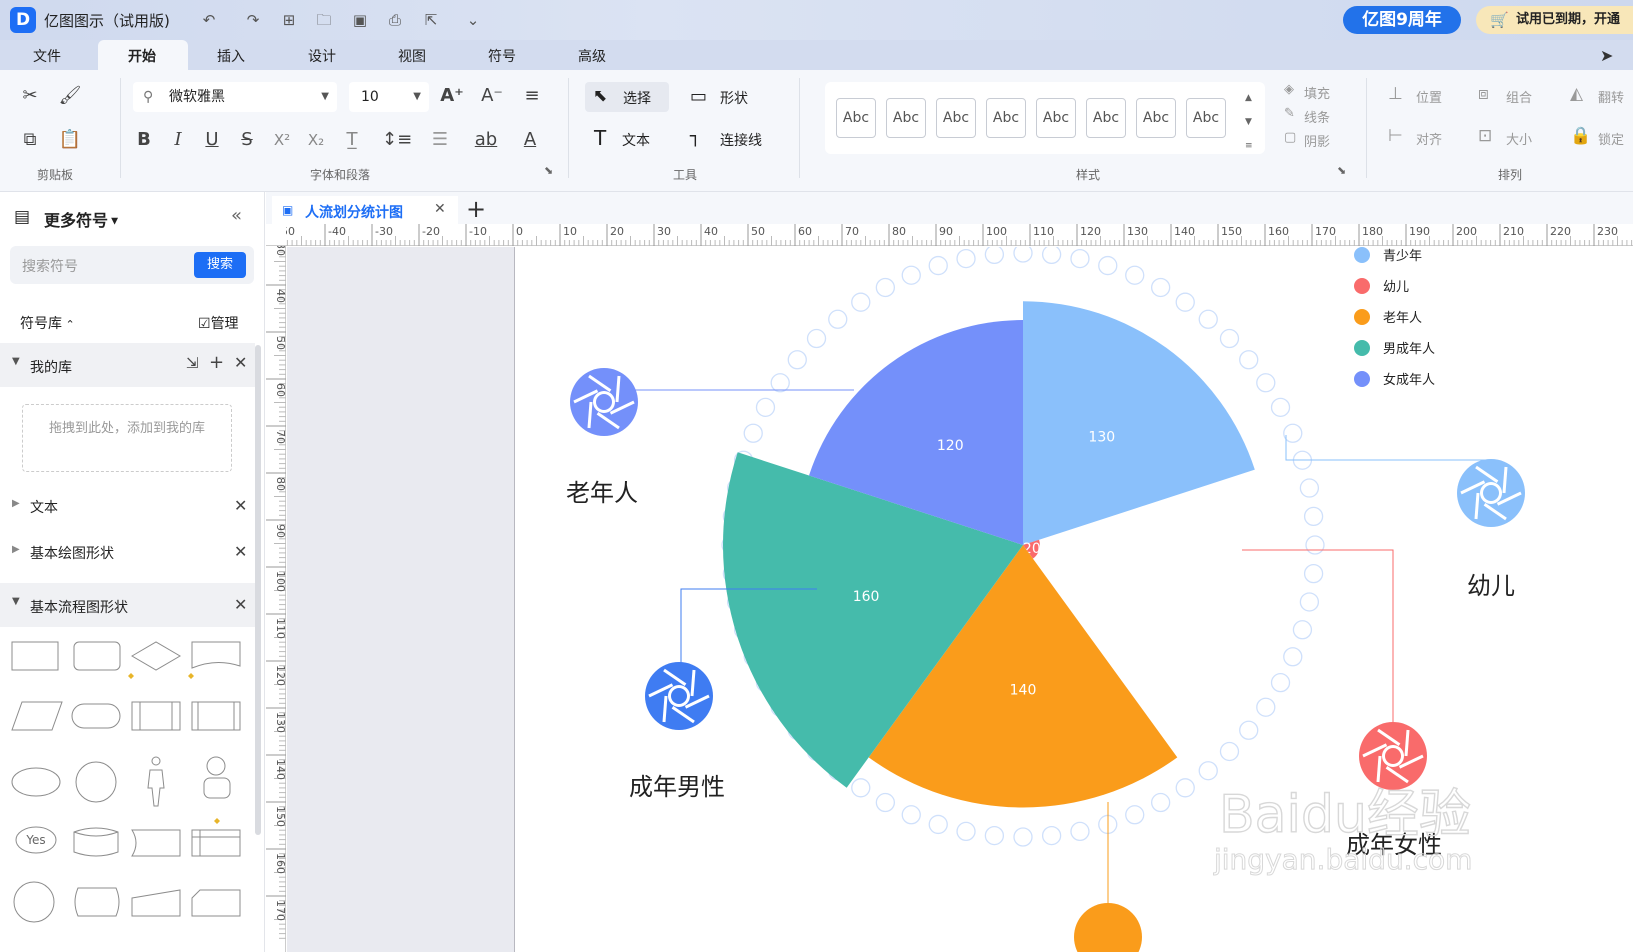  Describe the element at coordinates (592, 56) in the screenshot. I see `tab-advanced: 高级` at that location.